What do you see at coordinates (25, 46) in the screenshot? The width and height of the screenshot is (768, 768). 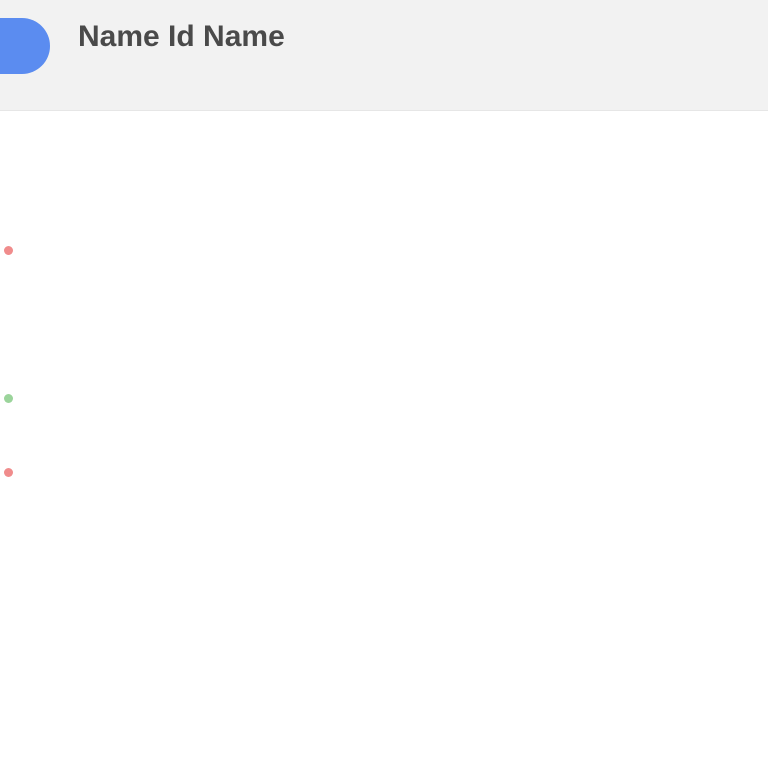 I see `avatar` at bounding box center [25, 46].